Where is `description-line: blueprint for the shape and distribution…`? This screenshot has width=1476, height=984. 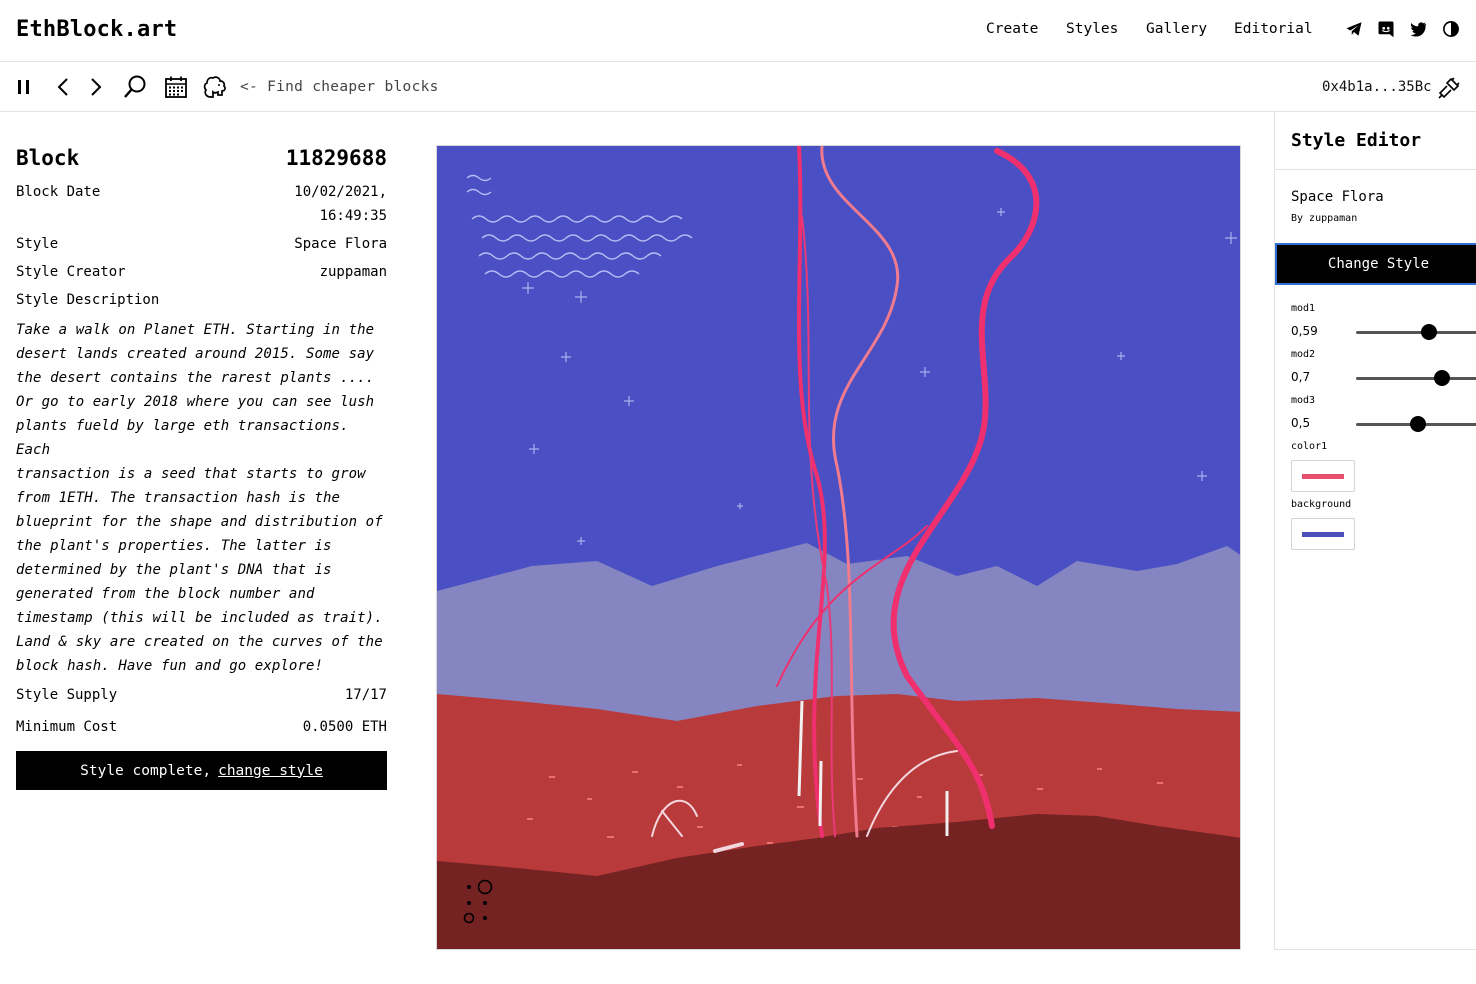
description-line: blueprint for the shape and distribution… is located at coordinates (199, 522).